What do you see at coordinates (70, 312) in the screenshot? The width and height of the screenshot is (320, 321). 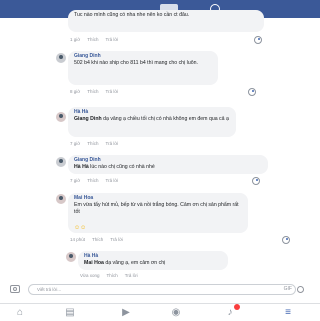 I see `feed-icon: ▤` at bounding box center [70, 312].